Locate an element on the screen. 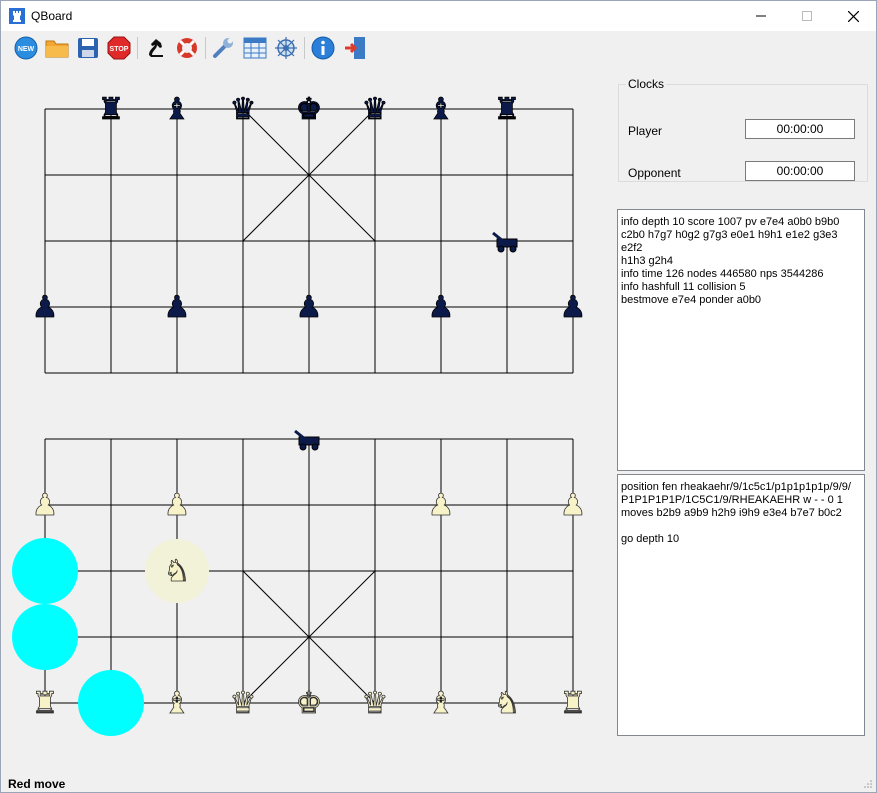 This screenshot has height=793, width=877. opponent-clock-label: Opponent is located at coordinates (654, 173).